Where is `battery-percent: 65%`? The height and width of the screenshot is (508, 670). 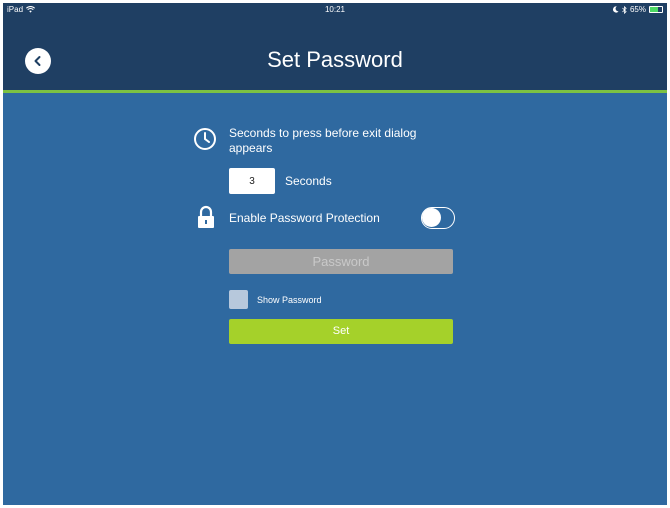
battery-percent: 65% is located at coordinates (637, 9).